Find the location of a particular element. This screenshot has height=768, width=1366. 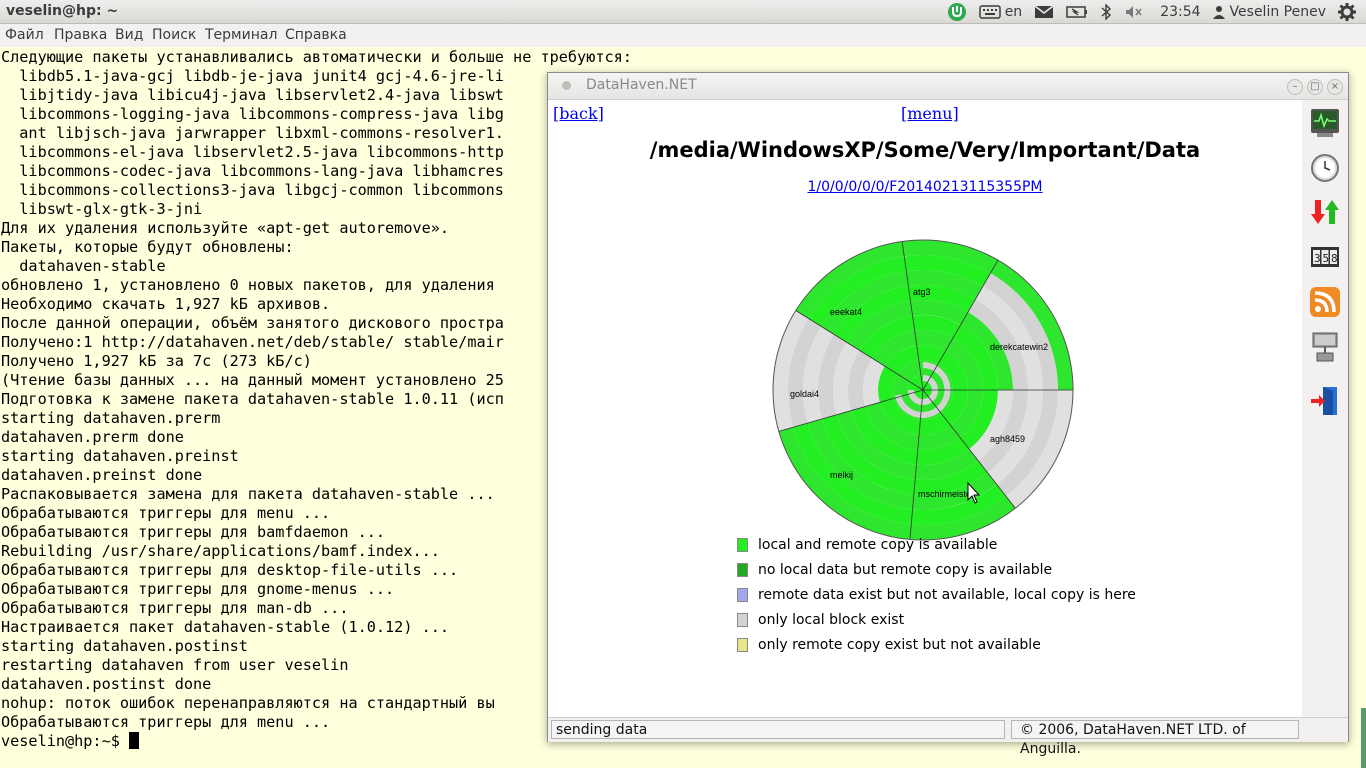

exit-door-icon is located at coordinates (1325, 401).